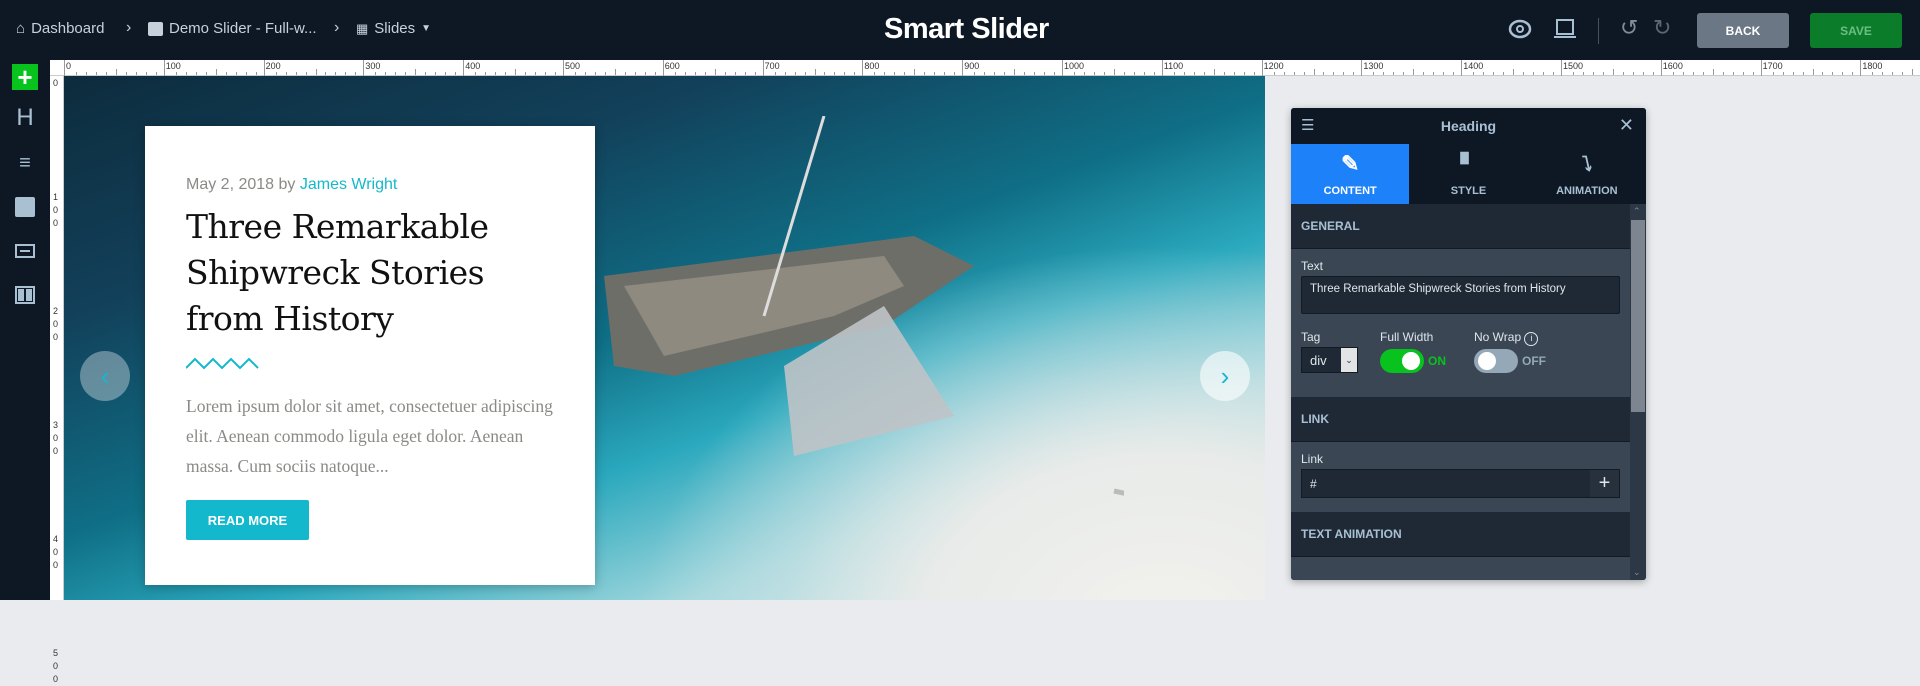 The image size is (1920, 686). I want to click on link-fields: Link # +, so click(1460, 477).